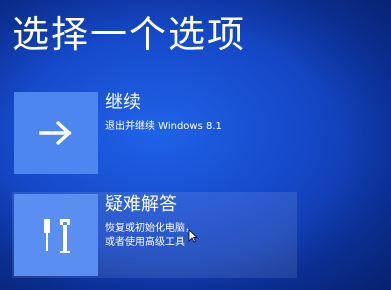 Image resolution: width=391 pixels, height=290 pixels. Describe the element at coordinates (123, 102) in the screenshot. I see `continue-title: 继续` at that location.